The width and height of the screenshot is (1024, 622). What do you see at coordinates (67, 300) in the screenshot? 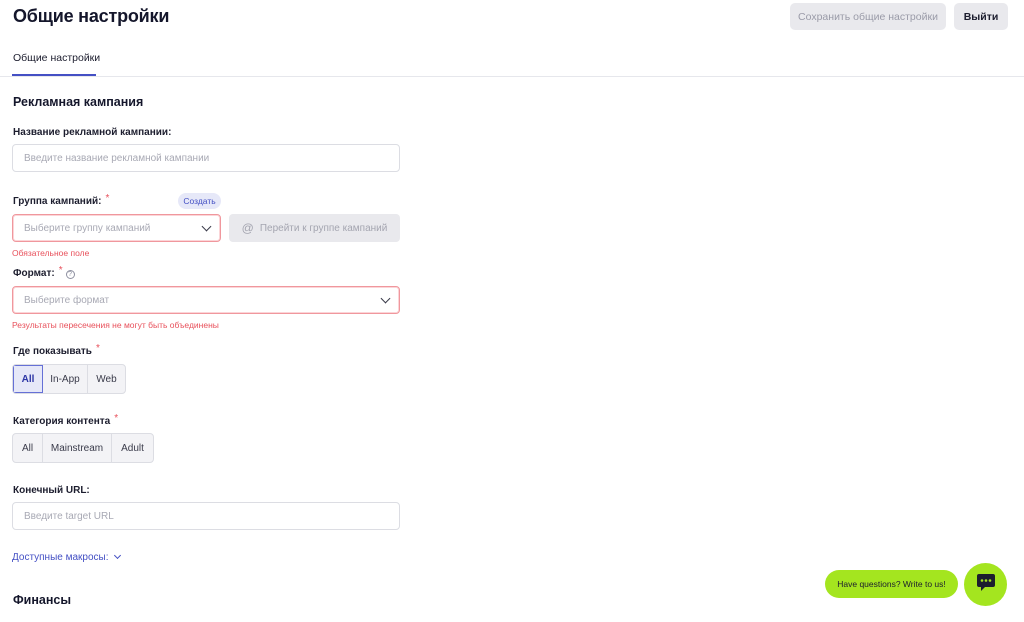
I see `format-placeholder: Выберите формат` at bounding box center [67, 300].